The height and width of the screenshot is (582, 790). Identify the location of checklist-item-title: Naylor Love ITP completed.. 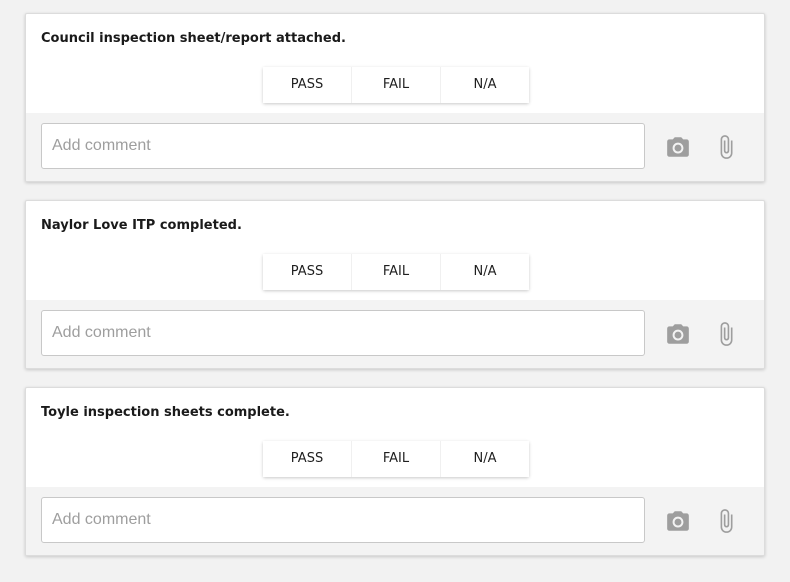
(141, 225).